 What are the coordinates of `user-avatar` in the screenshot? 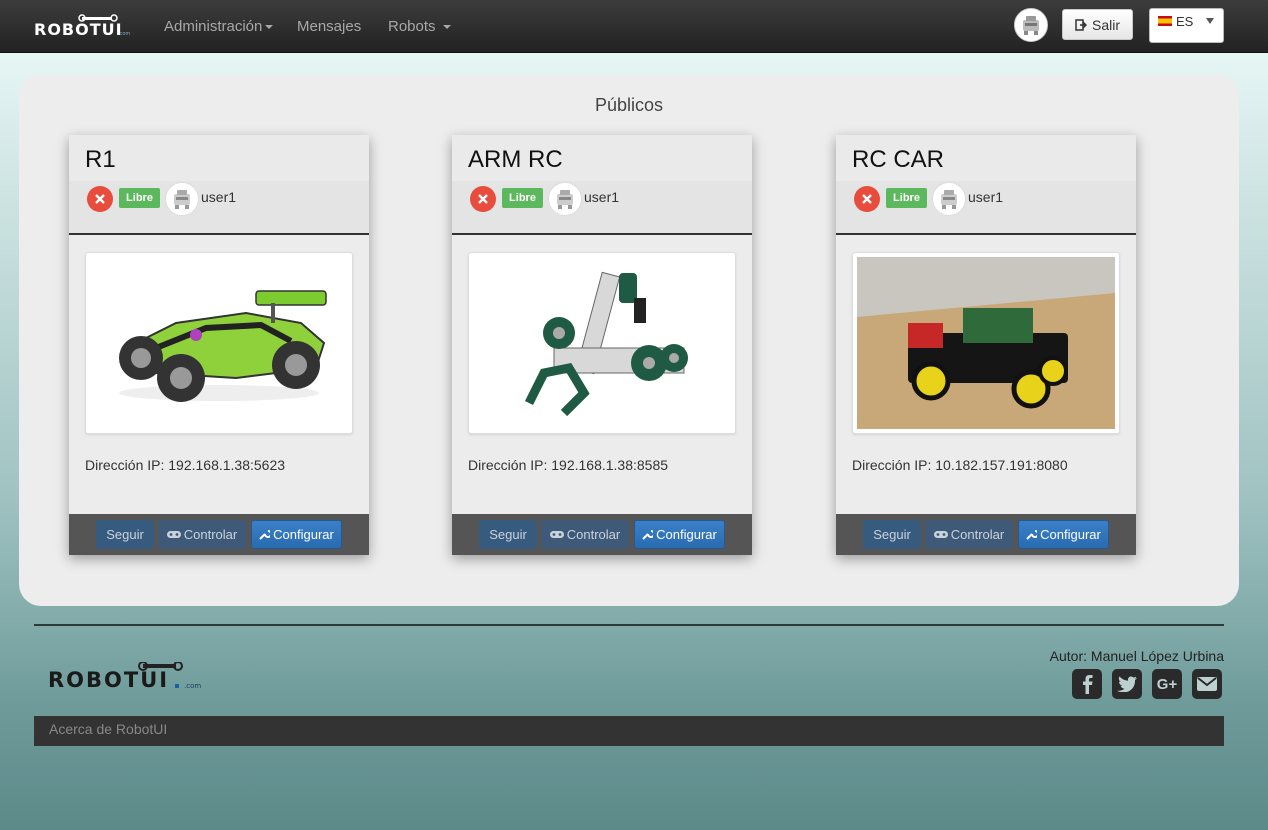 It's located at (1031, 25).